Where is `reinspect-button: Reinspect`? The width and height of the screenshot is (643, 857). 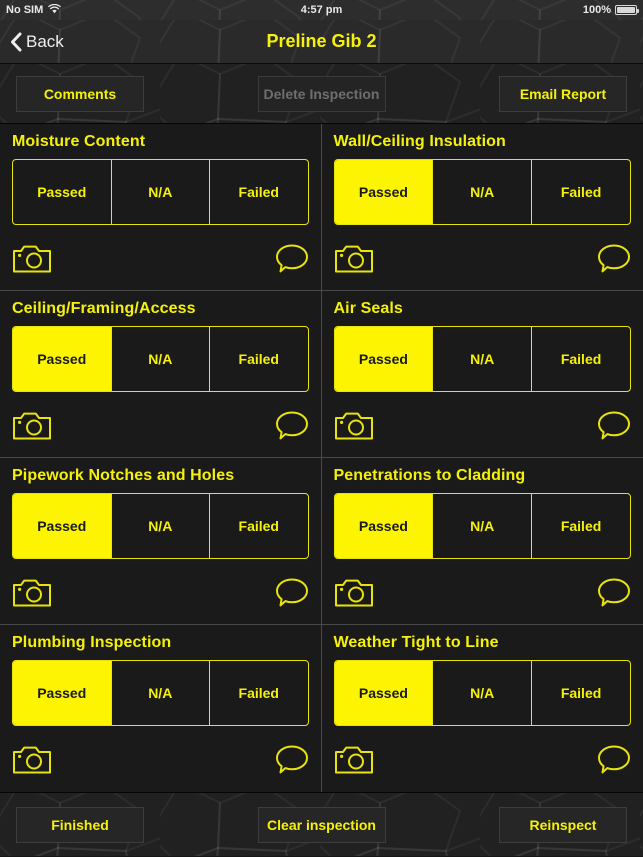
reinspect-button: Reinspect is located at coordinates (563, 824).